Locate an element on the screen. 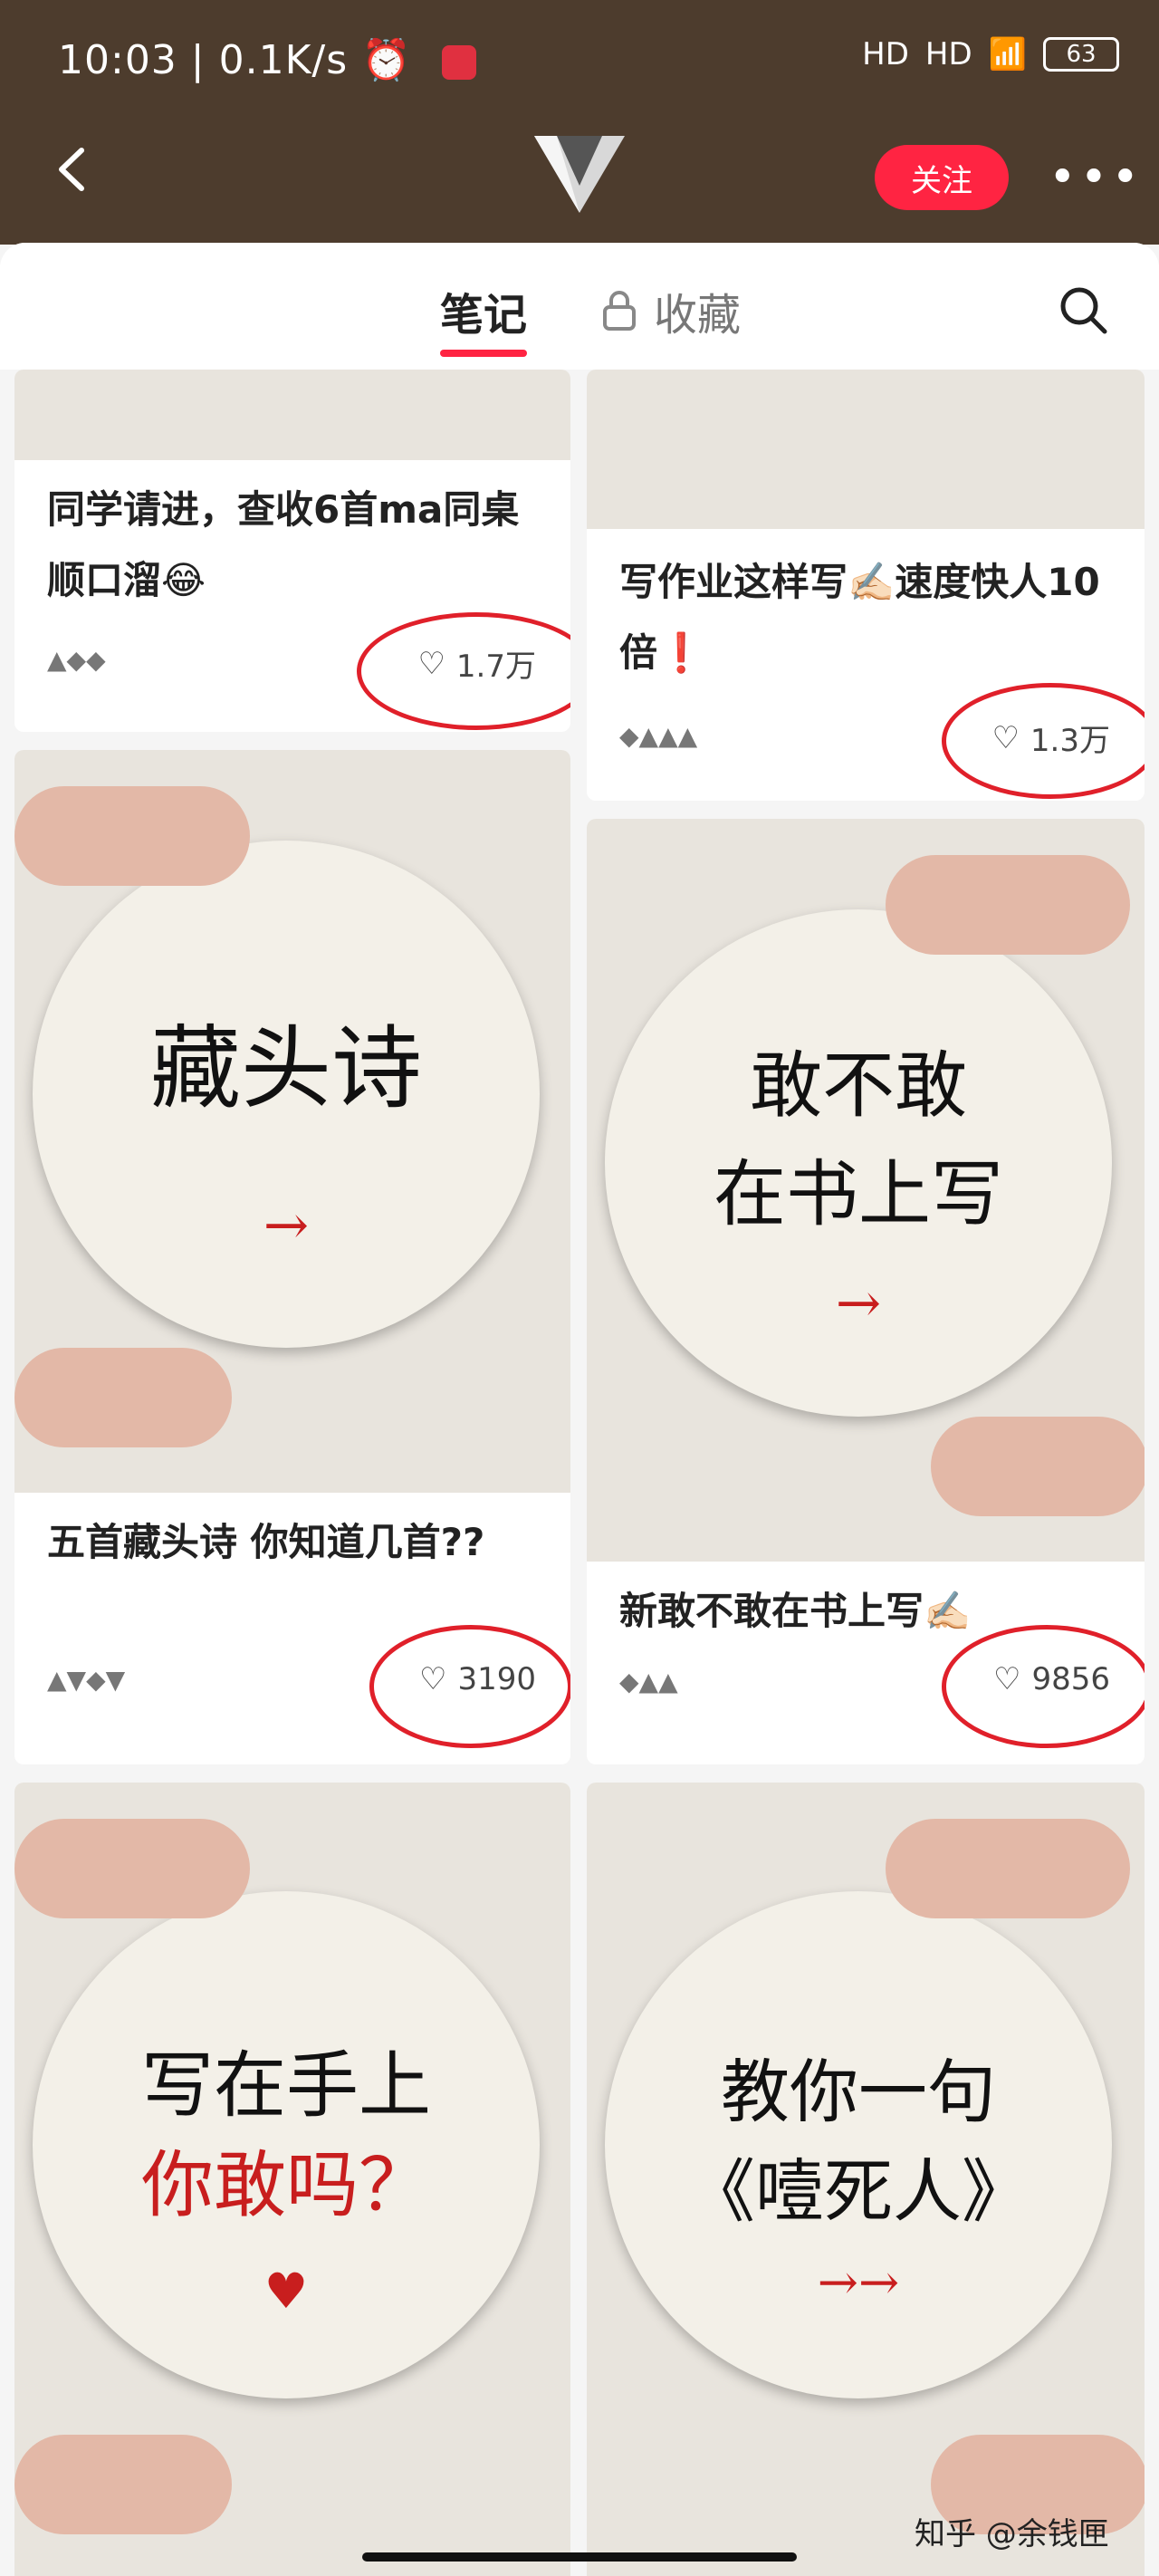  note-cover-image: 教你一句 《噎死人》 →→ is located at coordinates (866, 2179).